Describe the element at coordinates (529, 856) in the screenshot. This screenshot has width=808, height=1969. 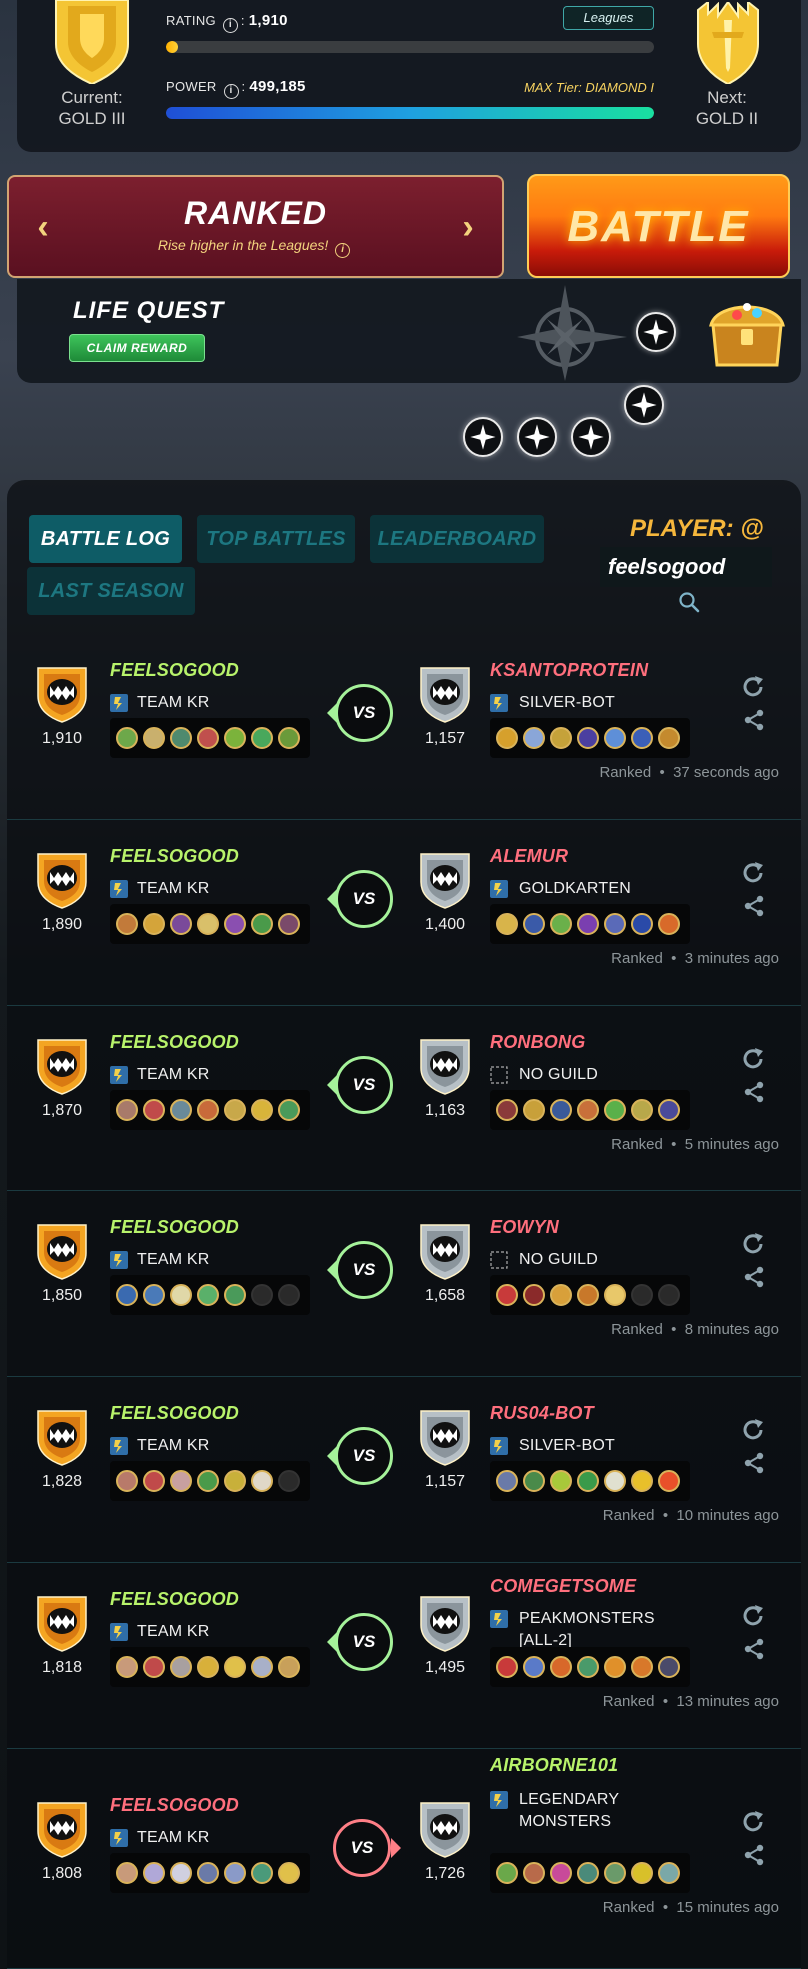
I see `opponent-name: ALEMUR` at that location.